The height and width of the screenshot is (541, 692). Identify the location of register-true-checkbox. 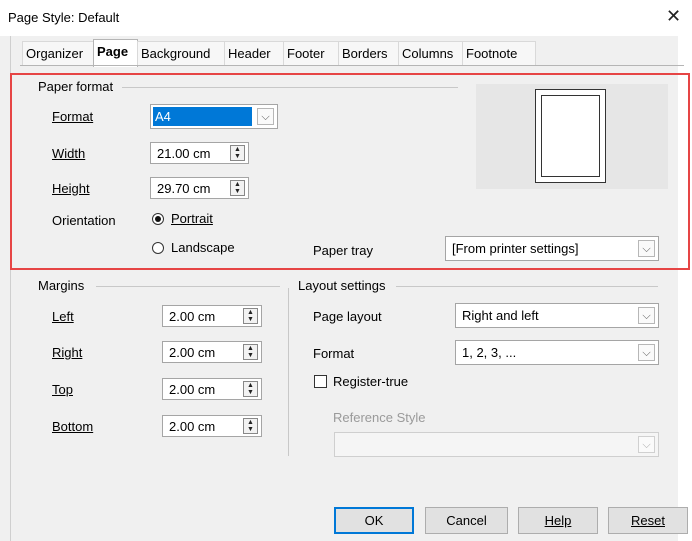
(320, 381).